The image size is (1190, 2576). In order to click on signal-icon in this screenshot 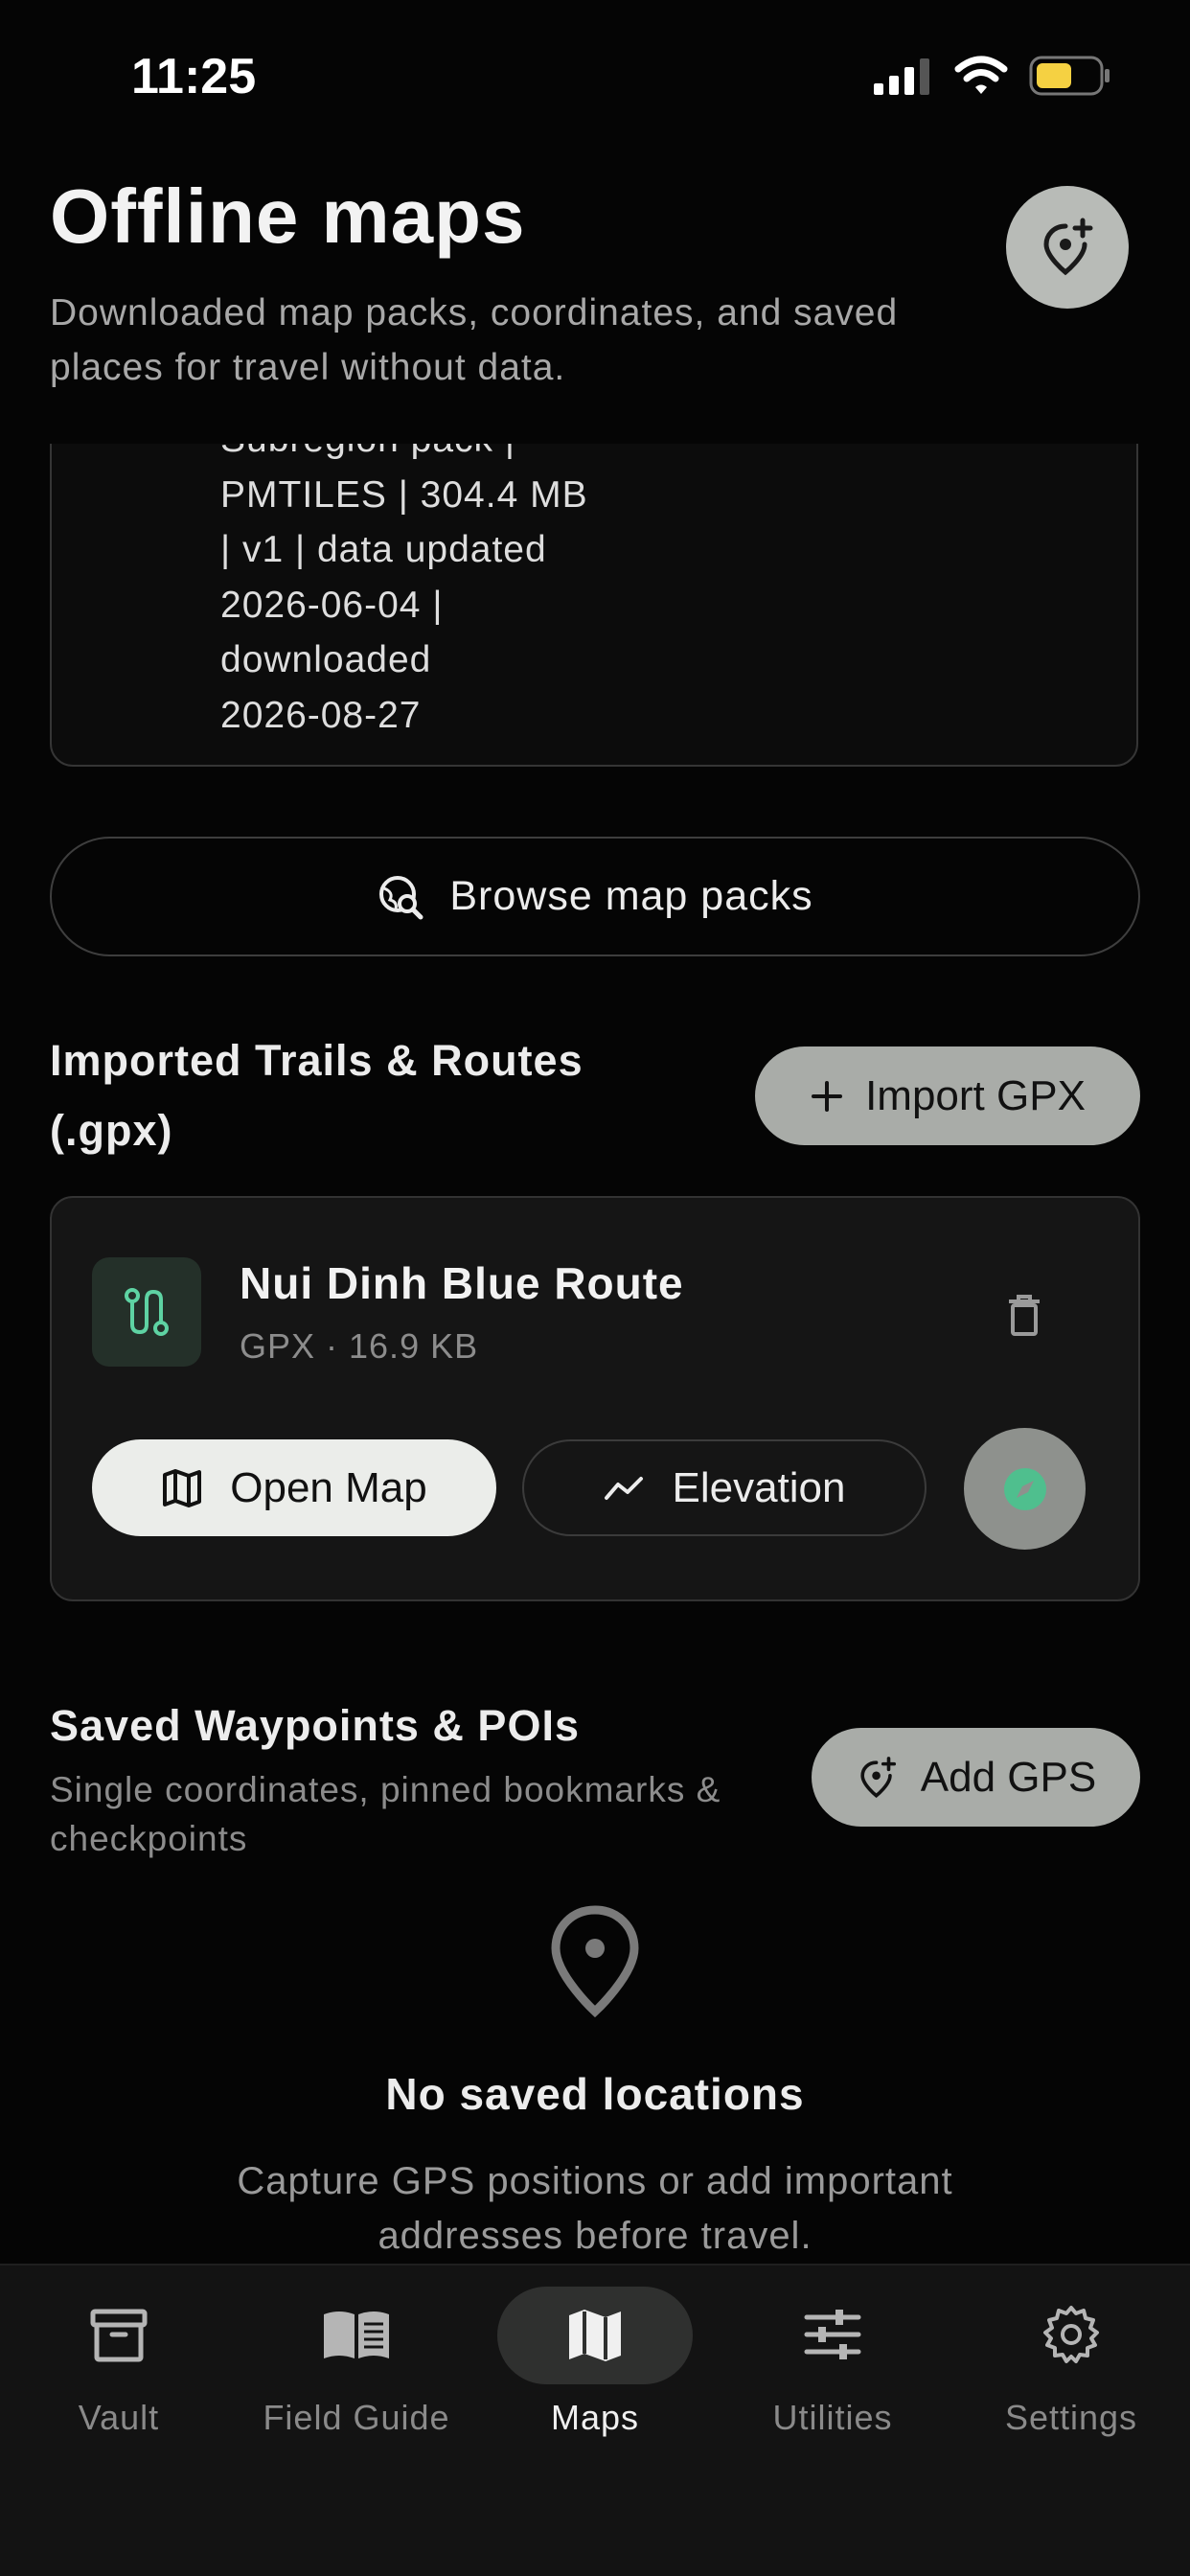, I will do `click(902, 76)`.